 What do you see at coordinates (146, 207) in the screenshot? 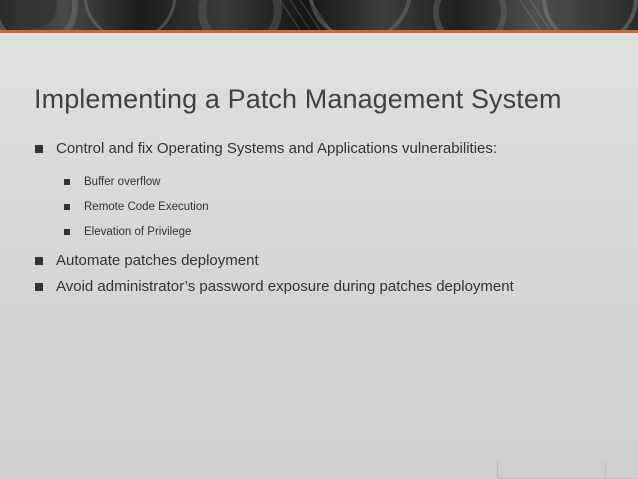
I see `sub-bullet-text: Remote Code Execution` at bounding box center [146, 207].